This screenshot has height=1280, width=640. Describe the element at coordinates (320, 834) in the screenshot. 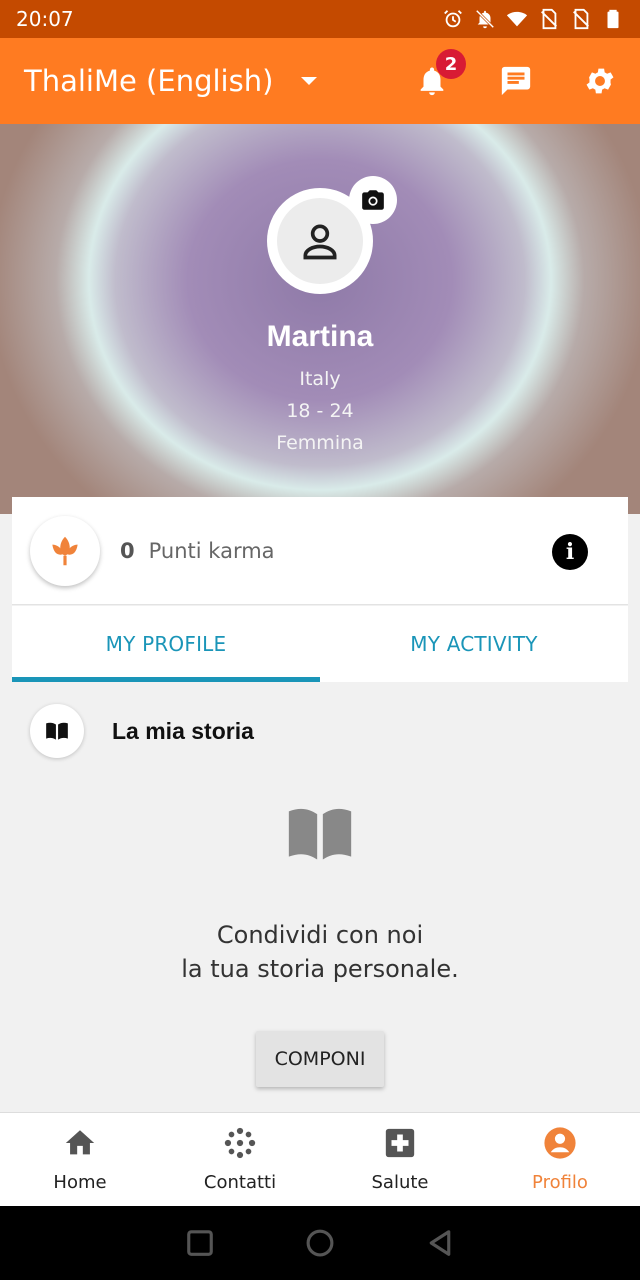

I see `open-book-icon` at that location.